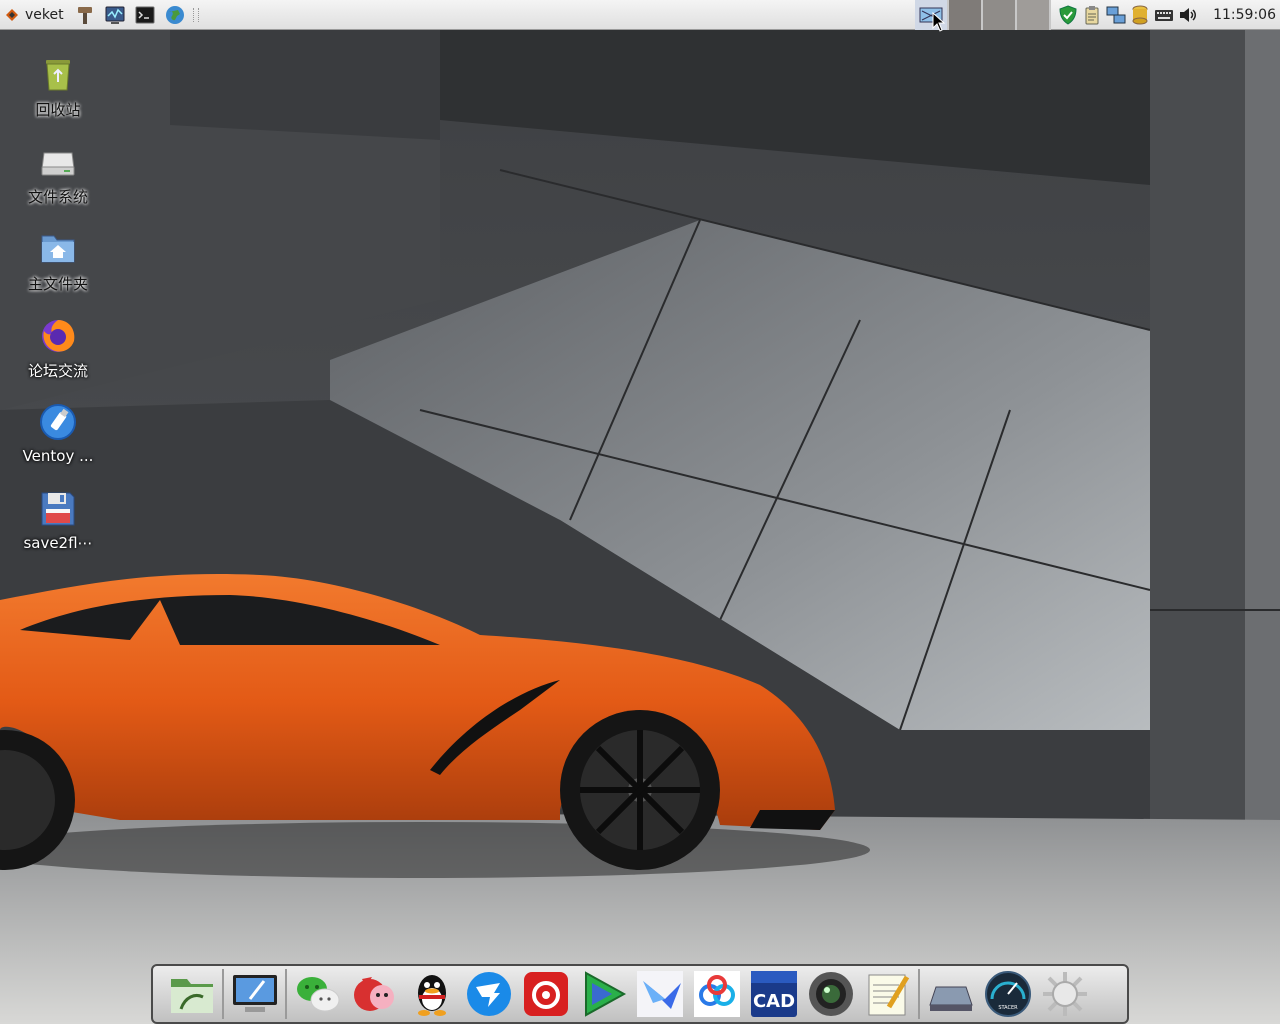 The height and width of the screenshot is (1024, 1280). I want to click on dock-cad: CAD, so click(774, 994).